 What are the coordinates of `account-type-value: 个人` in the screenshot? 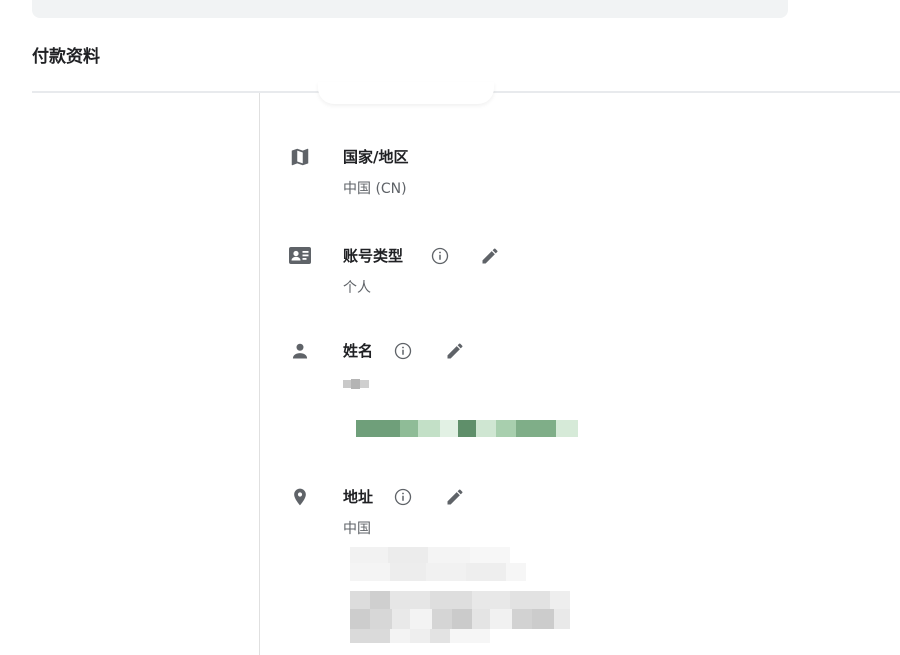 It's located at (357, 288).